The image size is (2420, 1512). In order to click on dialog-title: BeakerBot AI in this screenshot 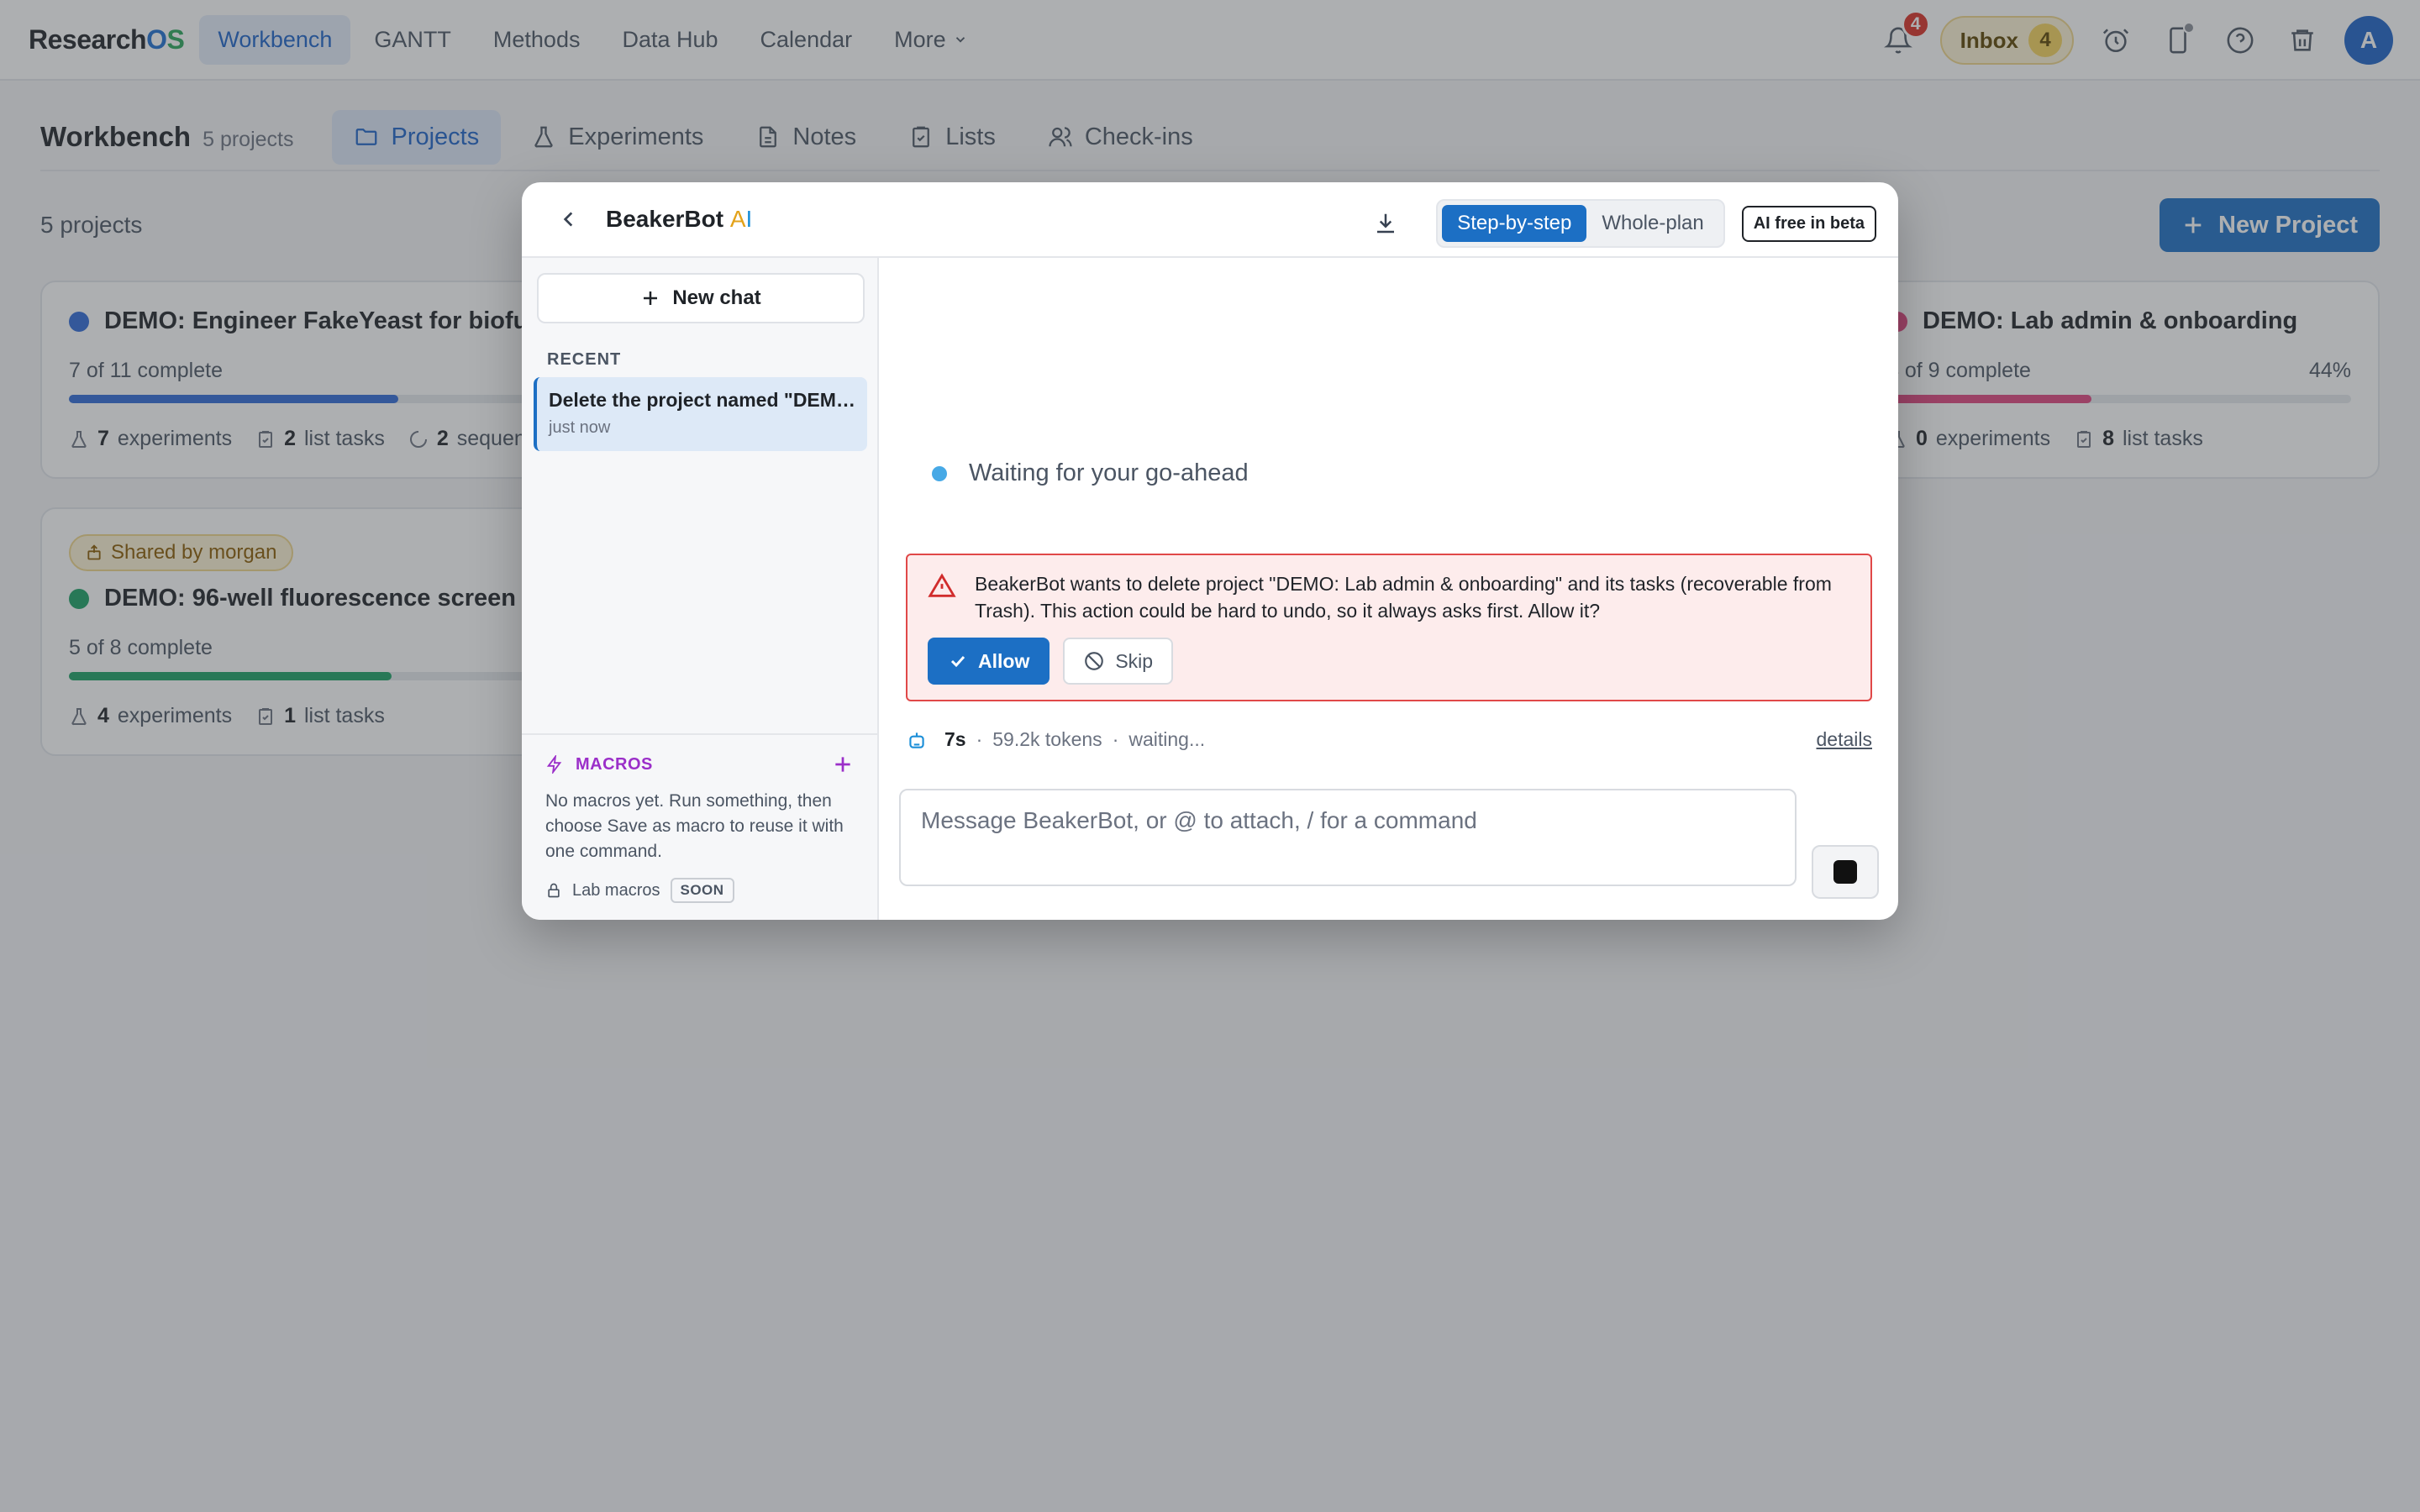, I will do `click(679, 219)`.